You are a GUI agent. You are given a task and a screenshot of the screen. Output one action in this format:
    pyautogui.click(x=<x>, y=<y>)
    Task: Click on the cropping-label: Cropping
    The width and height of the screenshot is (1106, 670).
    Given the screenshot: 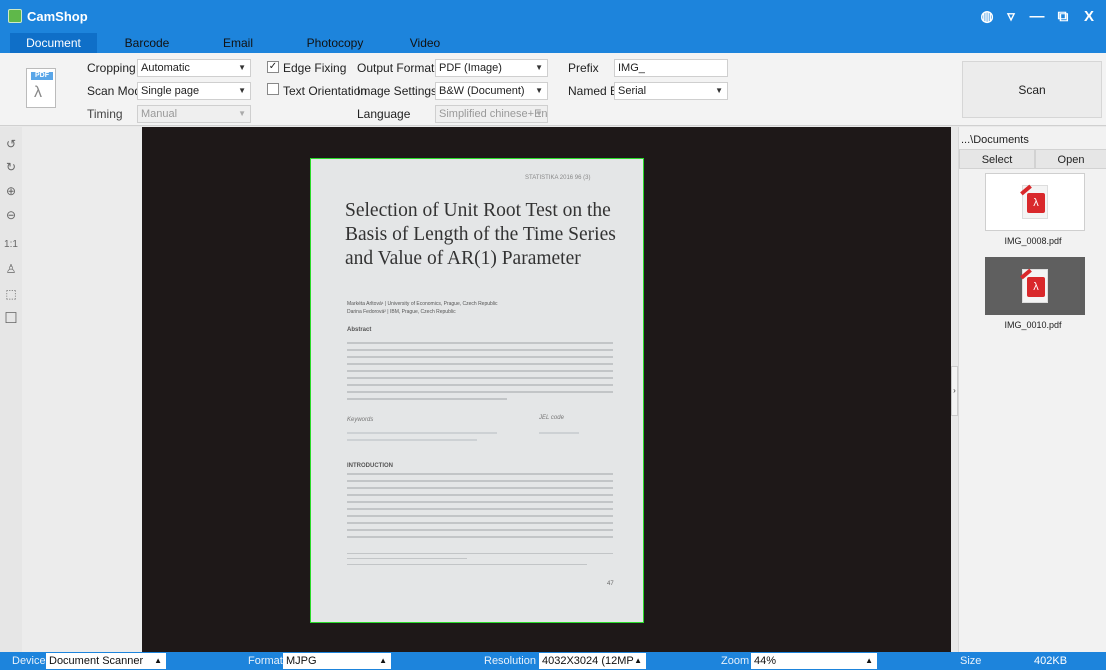 What is the action you would take?
    pyautogui.click(x=111, y=68)
    